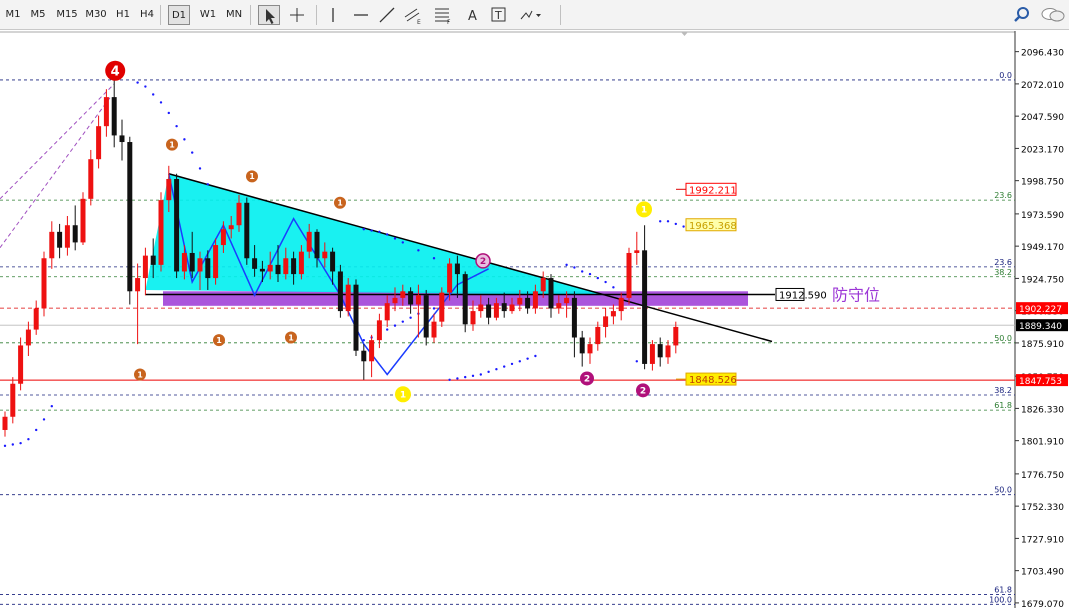 Image resolution: width=1069 pixels, height=608 pixels. What do you see at coordinates (1042, 476) in the screenshot?
I see `price-tick-label: 1776.750` at bounding box center [1042, 476].